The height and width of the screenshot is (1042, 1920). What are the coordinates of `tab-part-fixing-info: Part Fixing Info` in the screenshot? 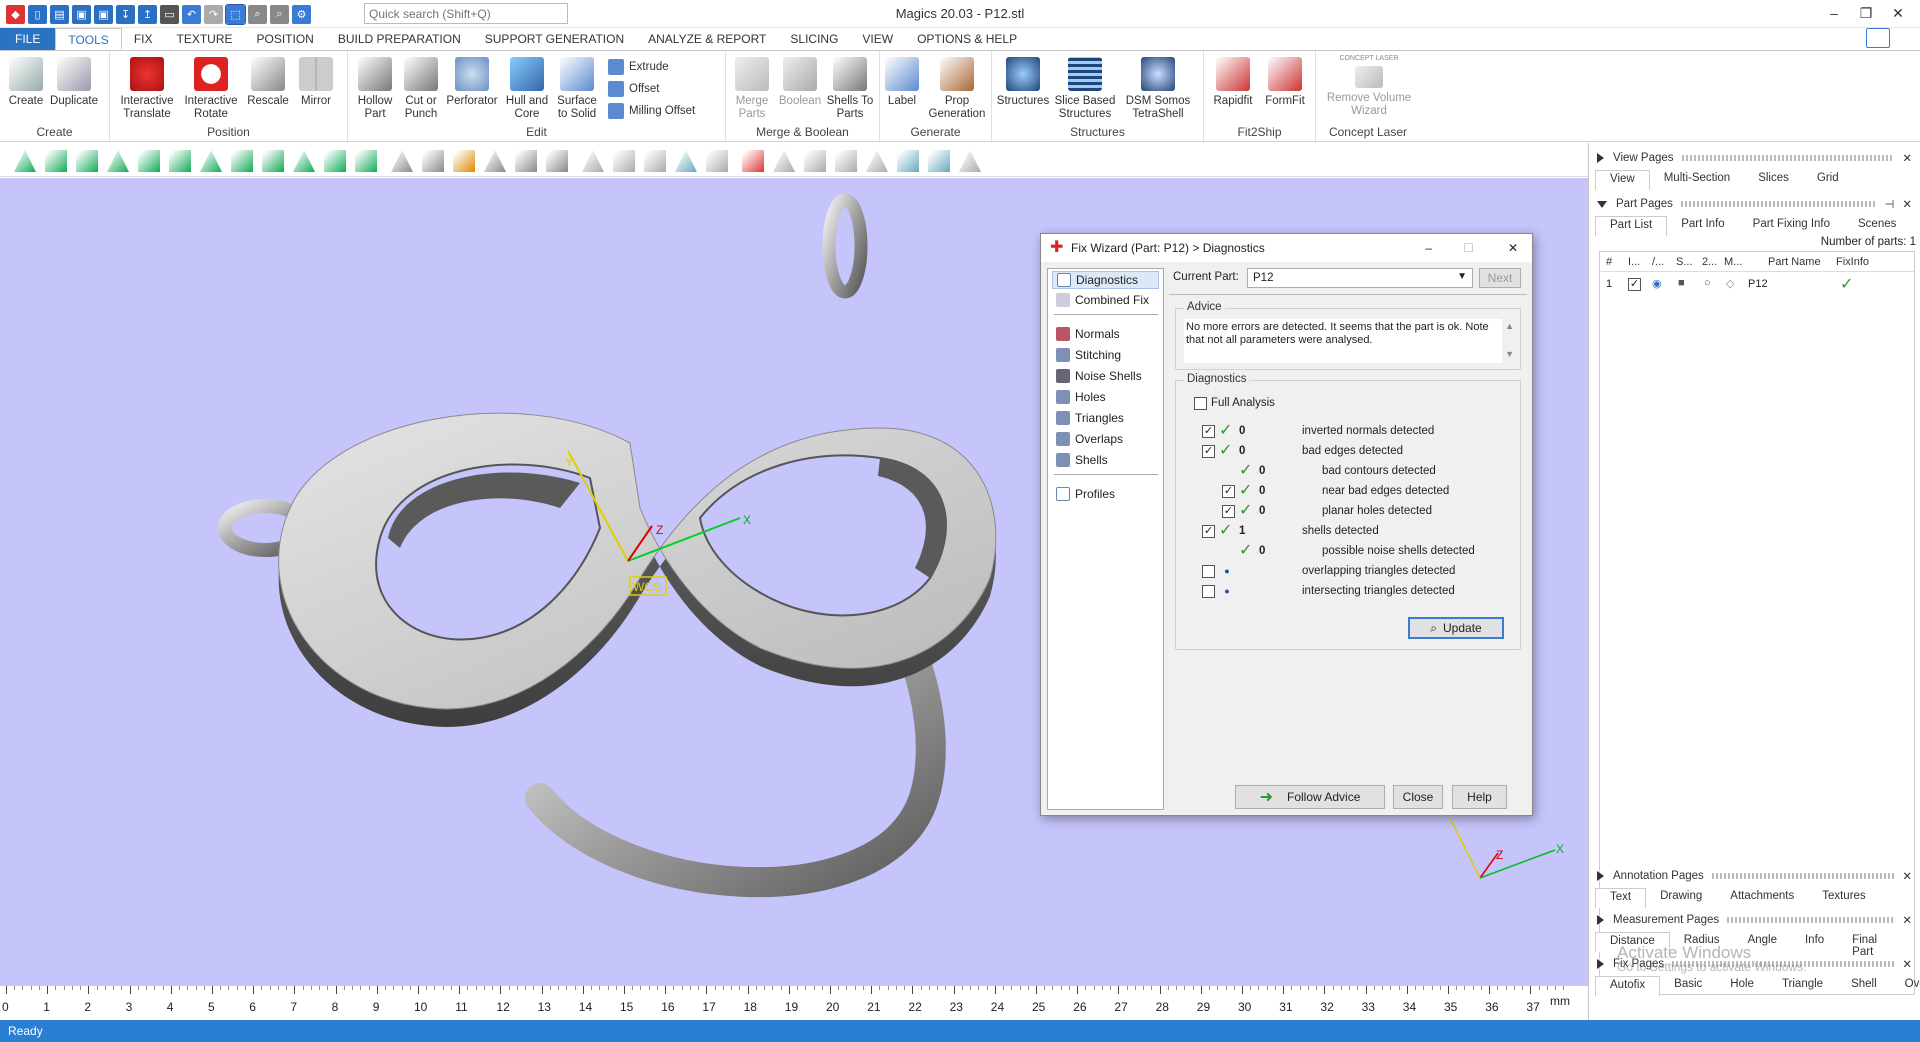 It's located at (1791, 226).